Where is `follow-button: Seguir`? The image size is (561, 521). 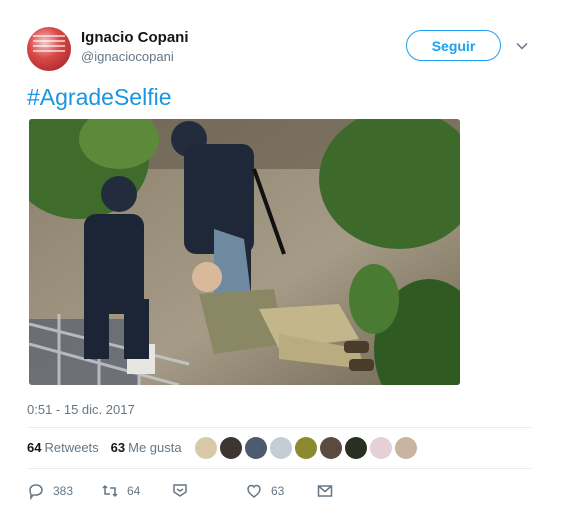 follow-button: Seguir is located at coordinates (453, 45).